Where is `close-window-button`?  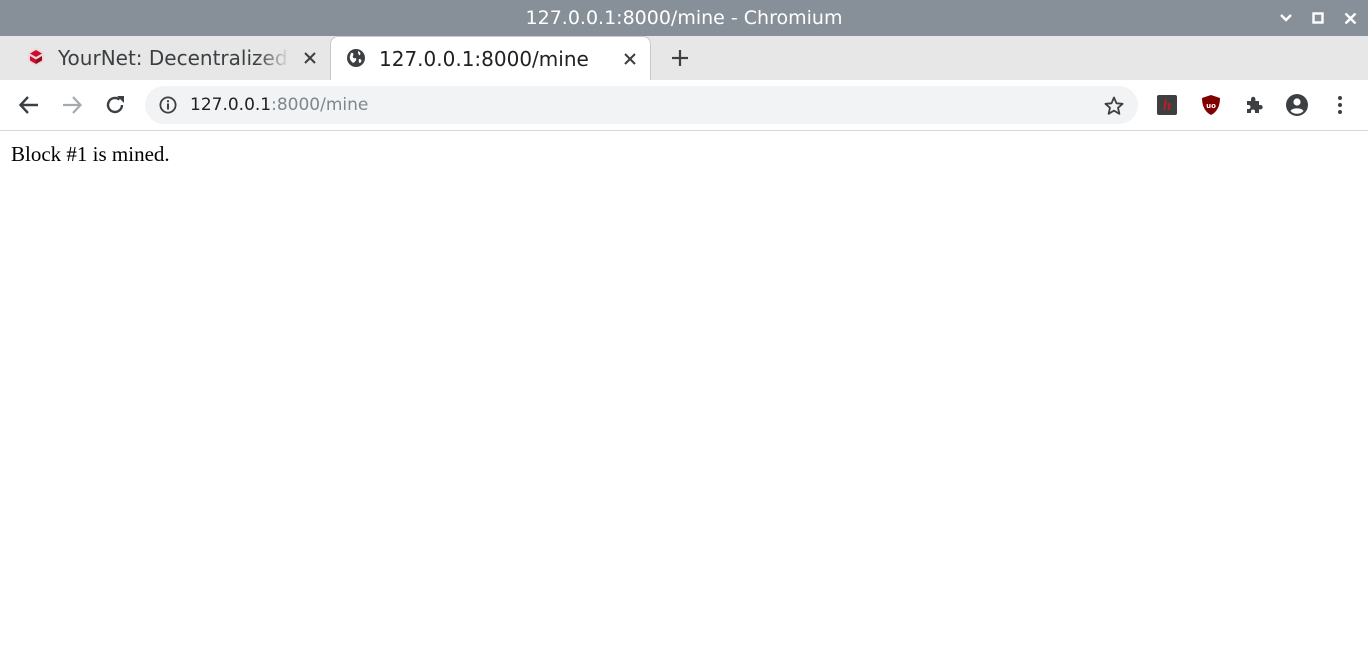 close-window-button is located at coordinates (1350, 18).